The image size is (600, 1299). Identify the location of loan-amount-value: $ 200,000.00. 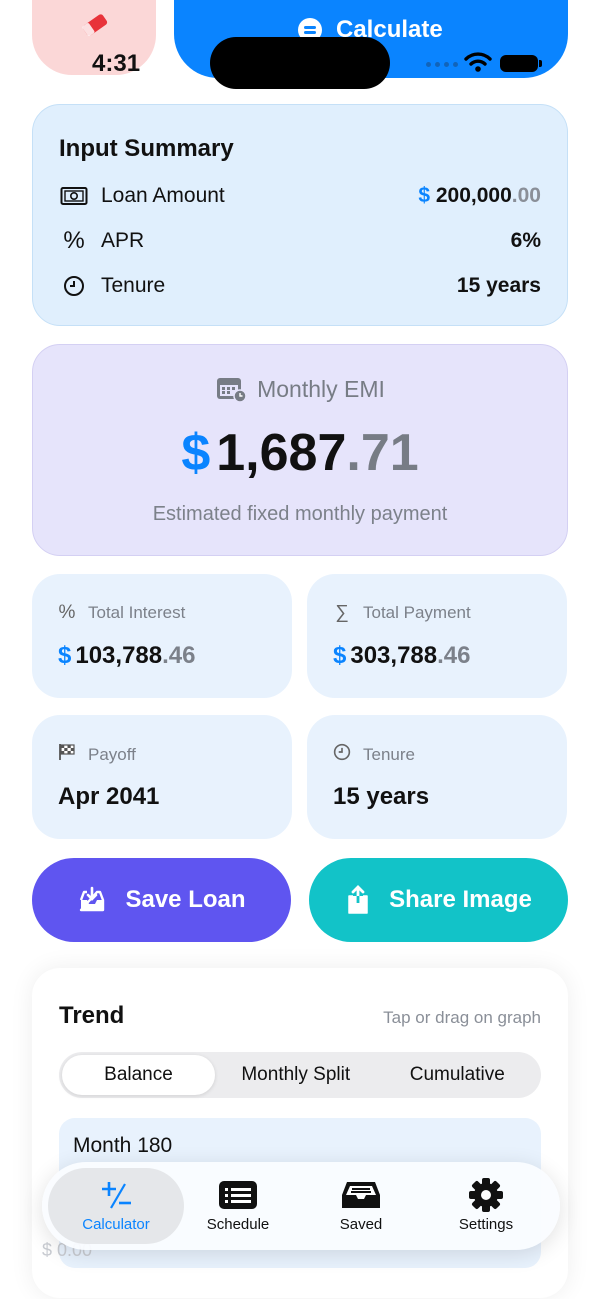
(479, 195).